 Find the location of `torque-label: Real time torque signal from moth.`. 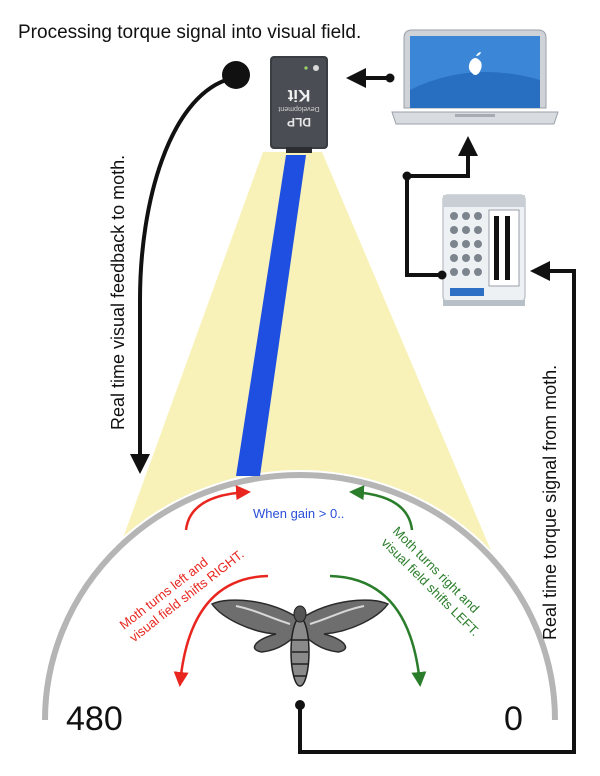

torque-label: Real time torque signal from moth. is located at coordinates (550, 502).